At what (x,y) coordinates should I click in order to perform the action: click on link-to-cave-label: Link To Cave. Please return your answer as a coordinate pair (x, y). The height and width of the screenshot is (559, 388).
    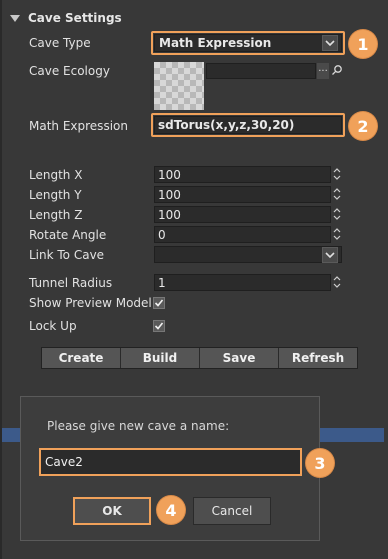
    Looking at the image, I should click on (67, 255).